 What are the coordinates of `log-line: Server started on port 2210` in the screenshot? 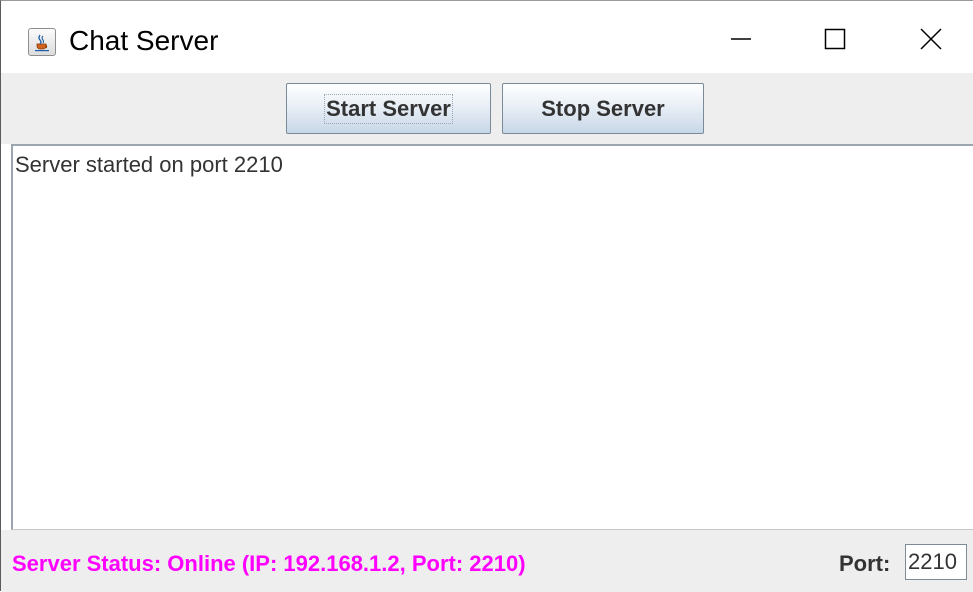 It's located at (149, 164).